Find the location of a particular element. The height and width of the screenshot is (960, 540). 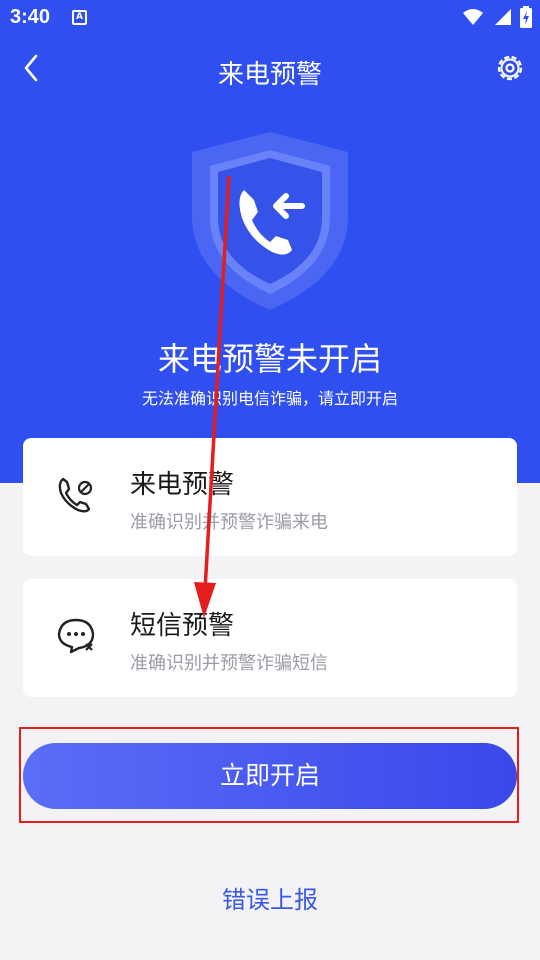

gear-icon is located at coordinates (510, 68).